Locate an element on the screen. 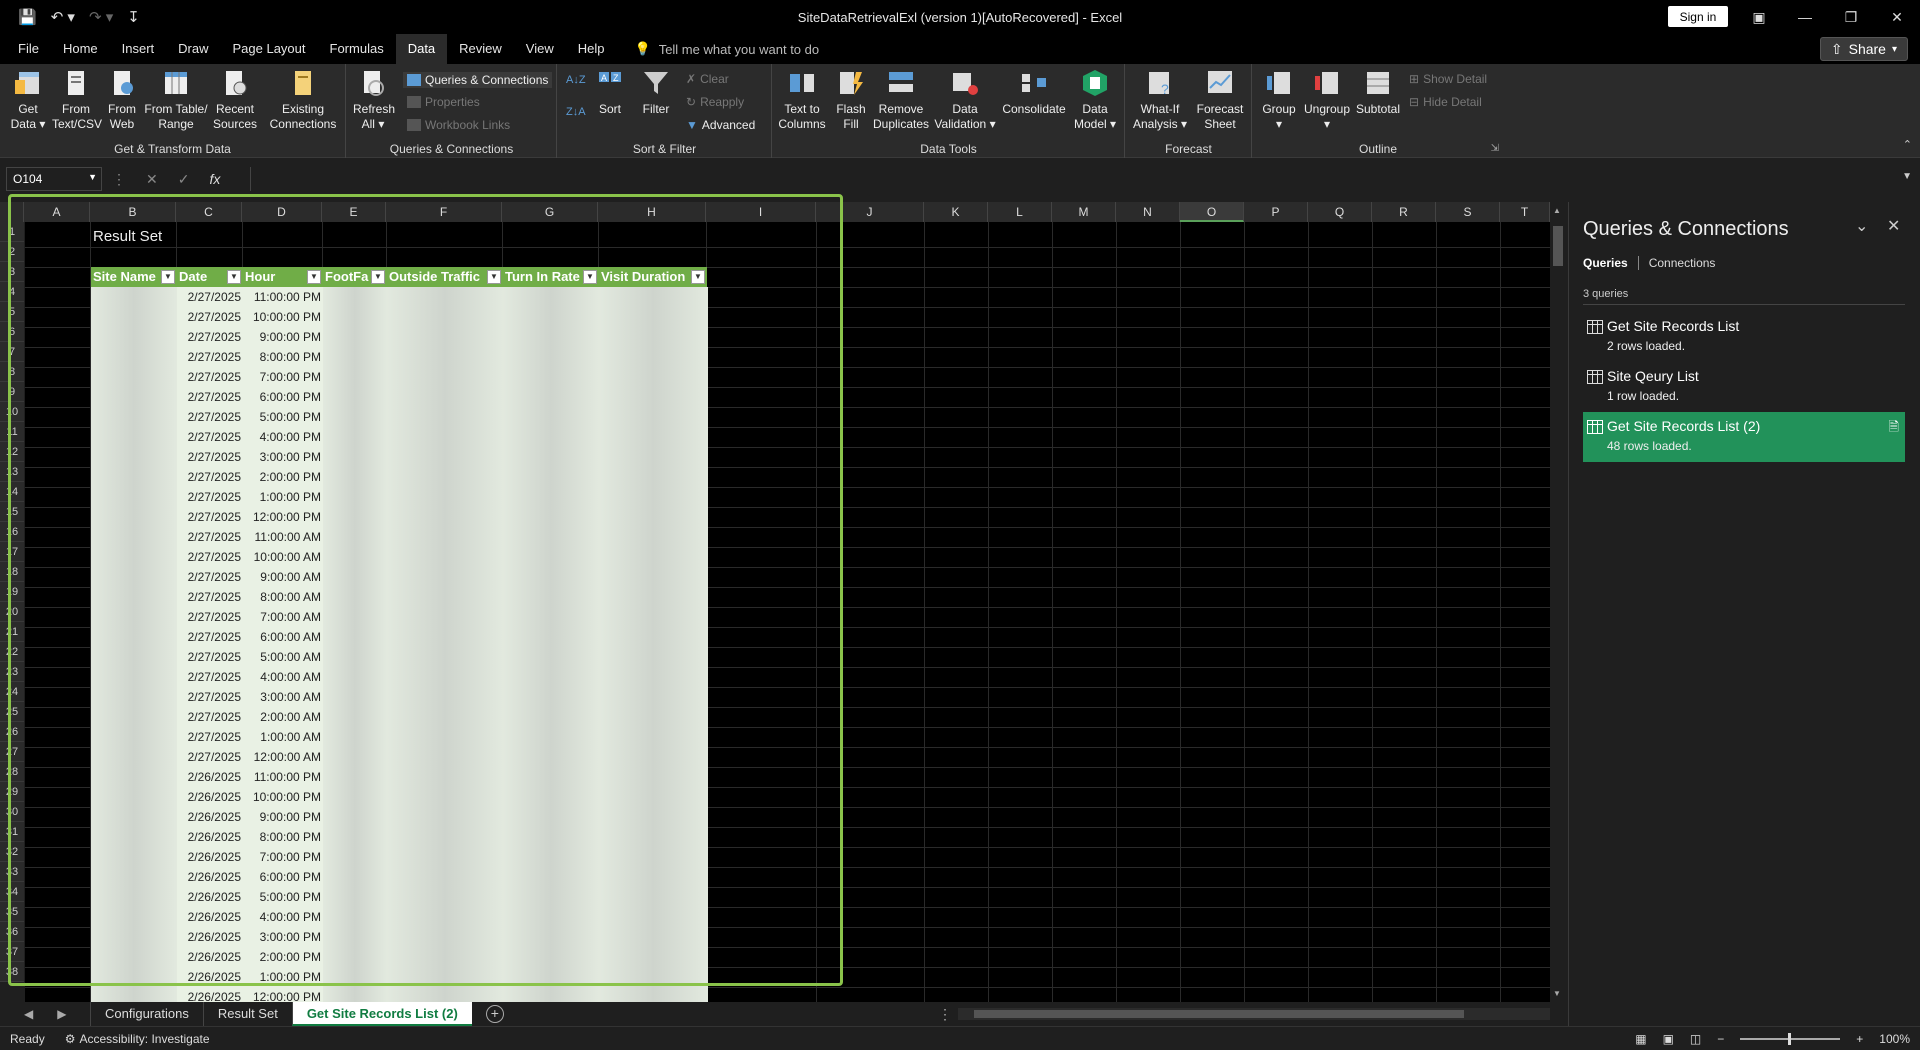 Image resolution: width=1920 pixels, height=1050 pixels. row-header: 22 is located at coordinates (12, 652).